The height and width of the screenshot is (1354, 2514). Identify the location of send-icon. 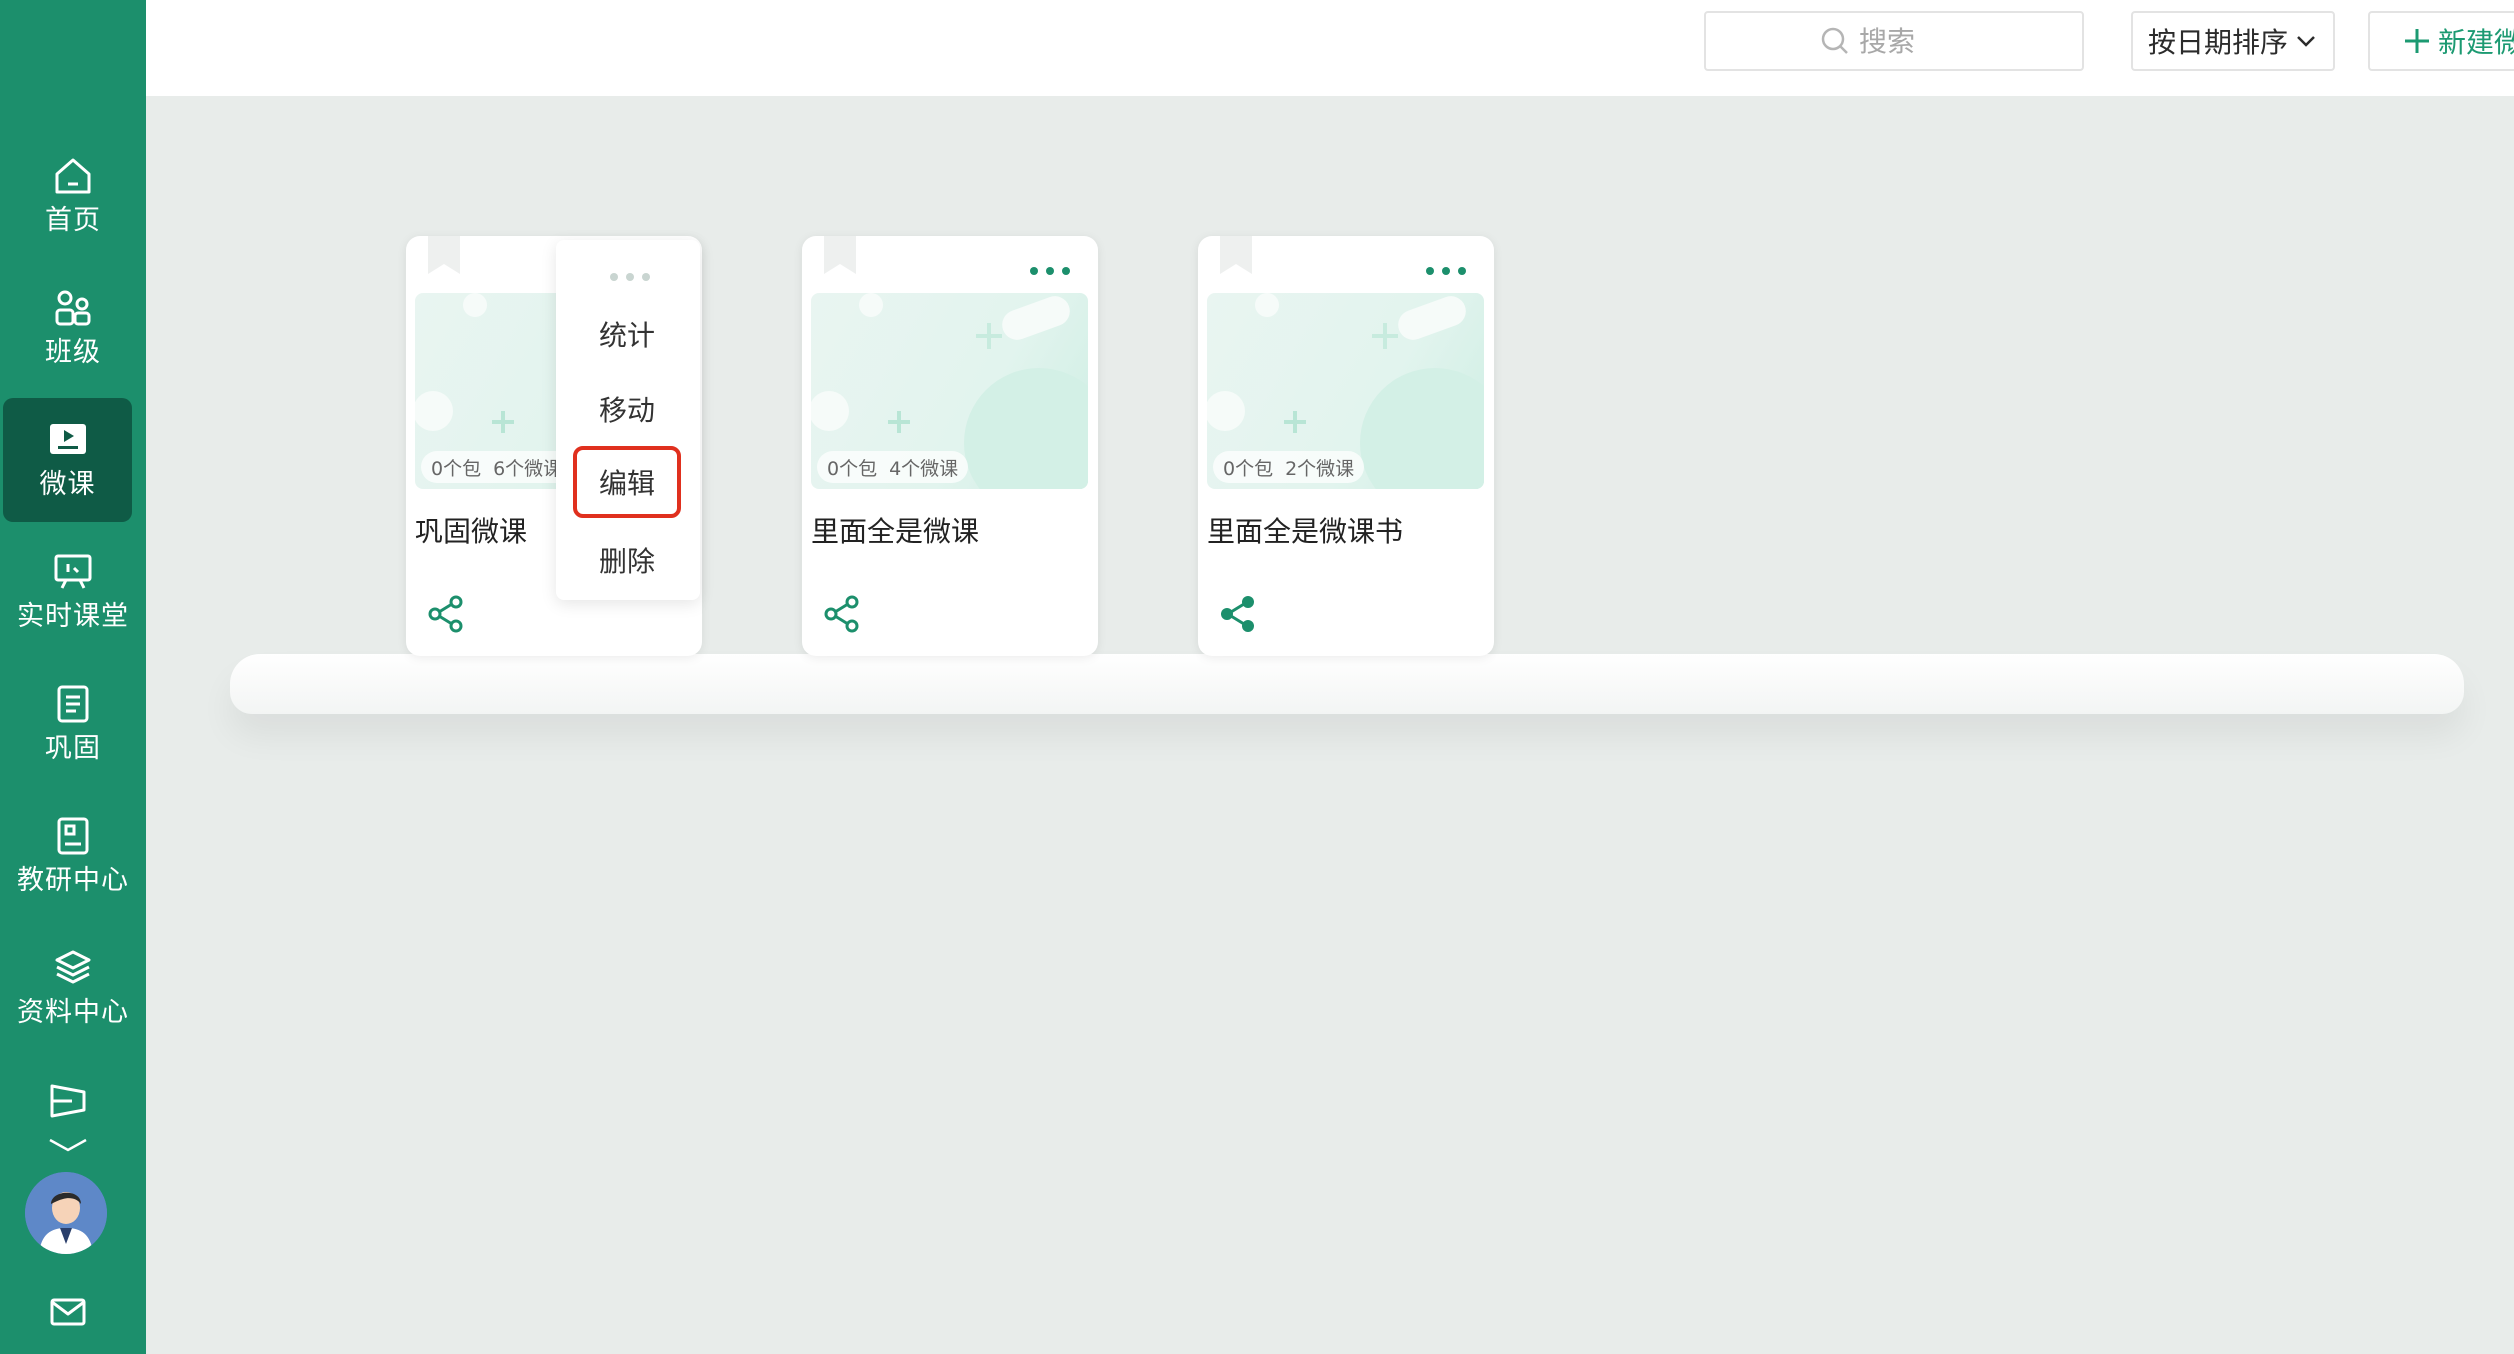
(68, 1100).